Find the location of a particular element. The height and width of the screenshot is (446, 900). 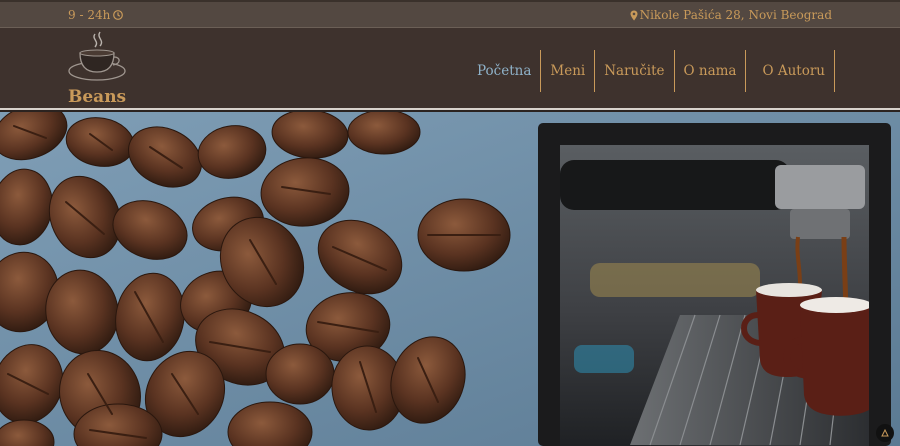

main-nav: Početna Meni Naručite O nama O Autoru is located at coordinates (651, 71).